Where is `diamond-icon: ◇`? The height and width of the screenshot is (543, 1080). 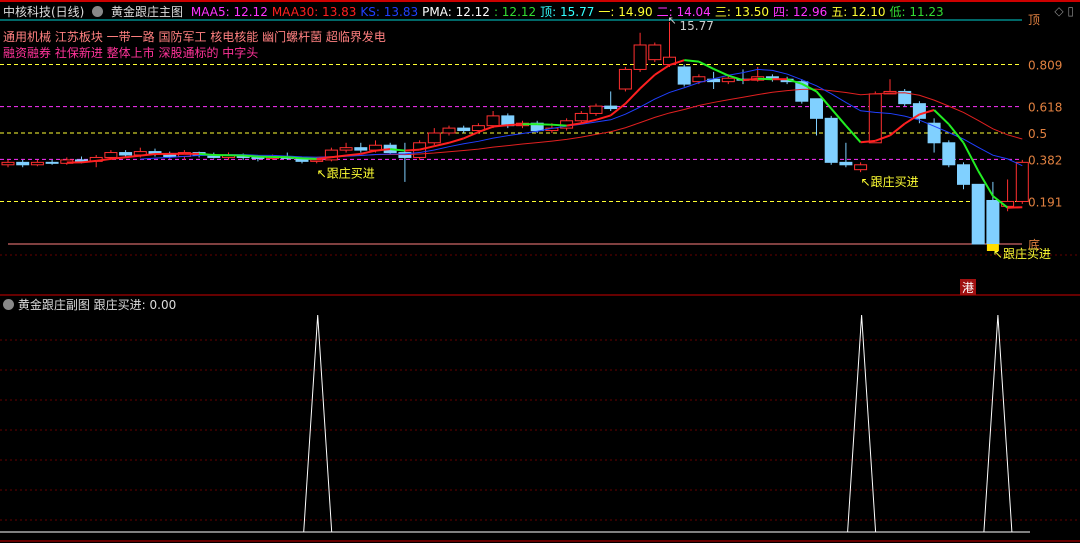
diamond-icon: ◇ is located at coordinates (1058, 11).